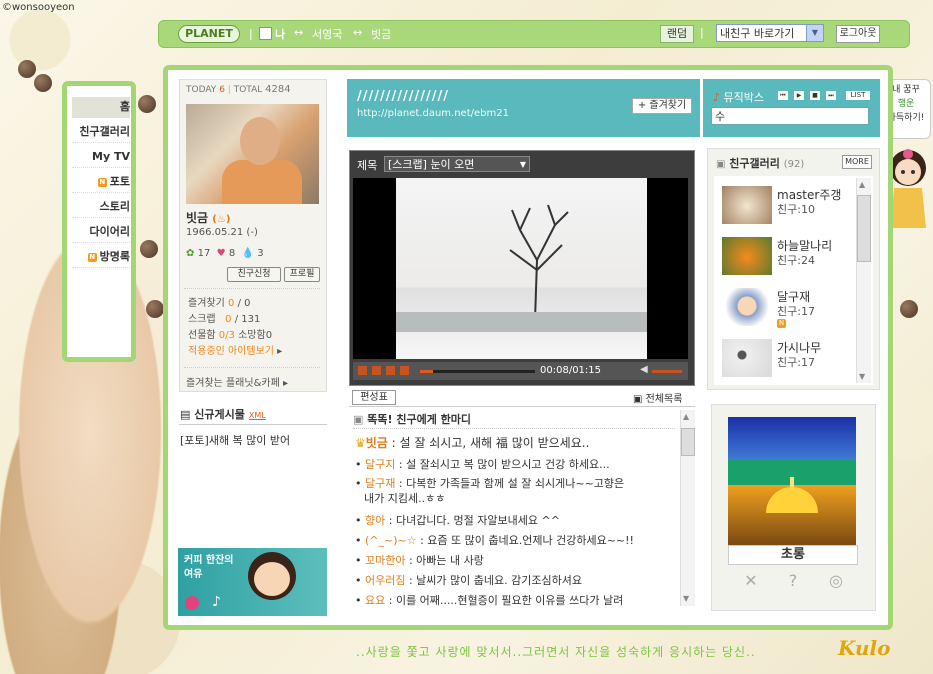 The image size is (933, 674). I want to click on fav-label: 즐겨찾기, so click(206, 303).